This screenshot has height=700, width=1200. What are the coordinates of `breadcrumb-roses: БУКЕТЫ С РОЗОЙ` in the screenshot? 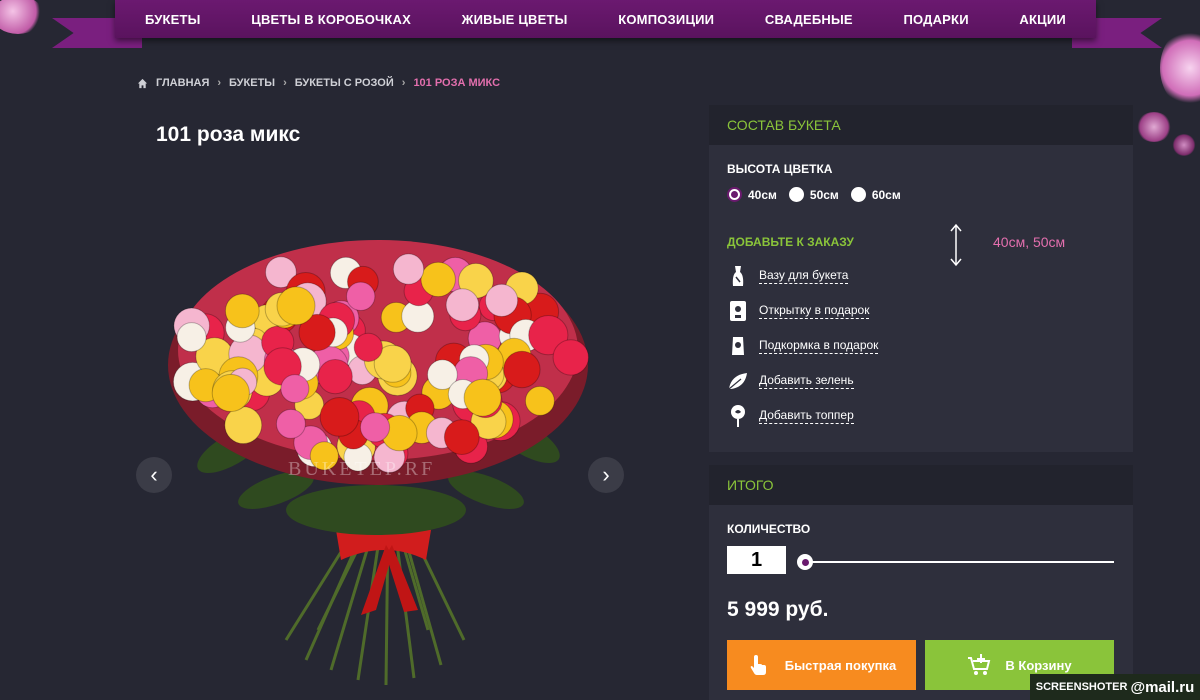 It's located at (344, 83).